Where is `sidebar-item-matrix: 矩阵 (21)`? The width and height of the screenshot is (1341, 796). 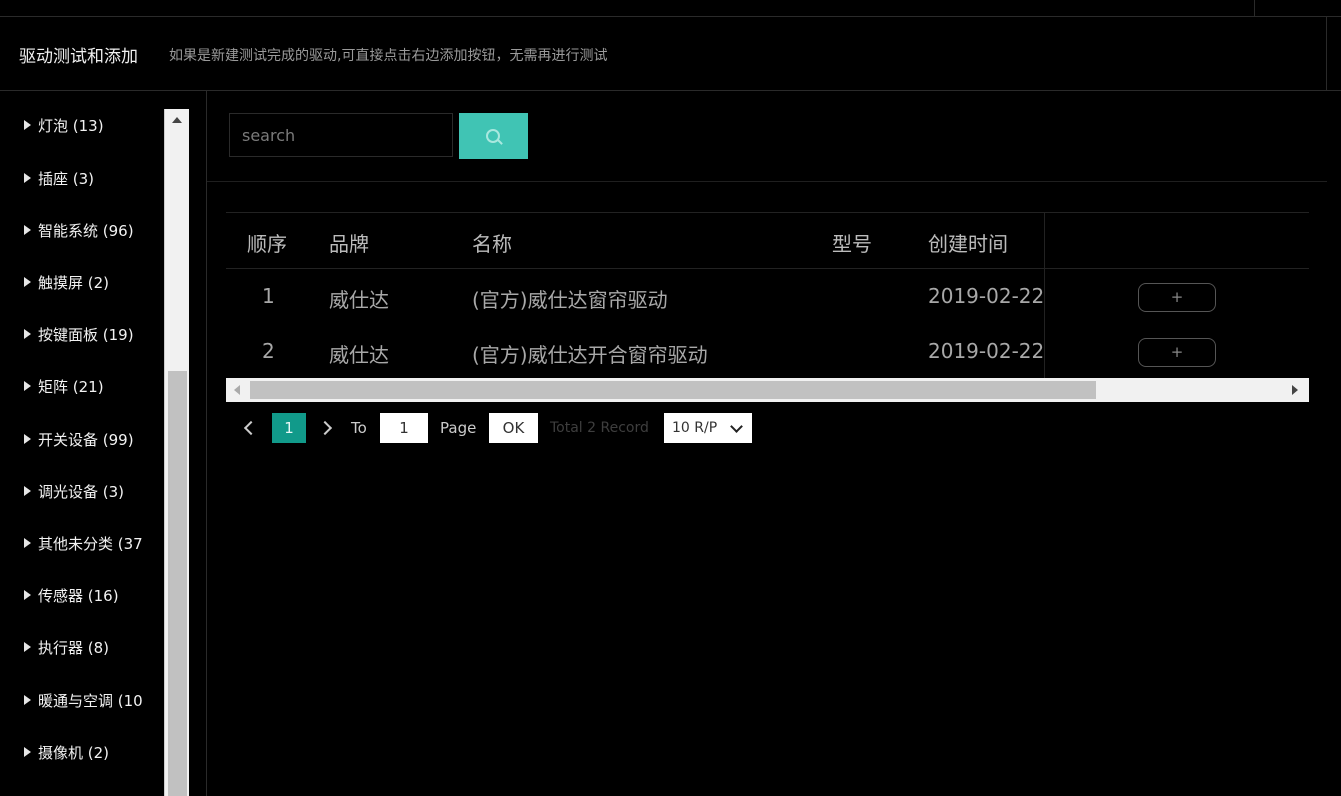
sidebar-item-matrix: 矩阵 (21) is located at coordinates (86, 388).